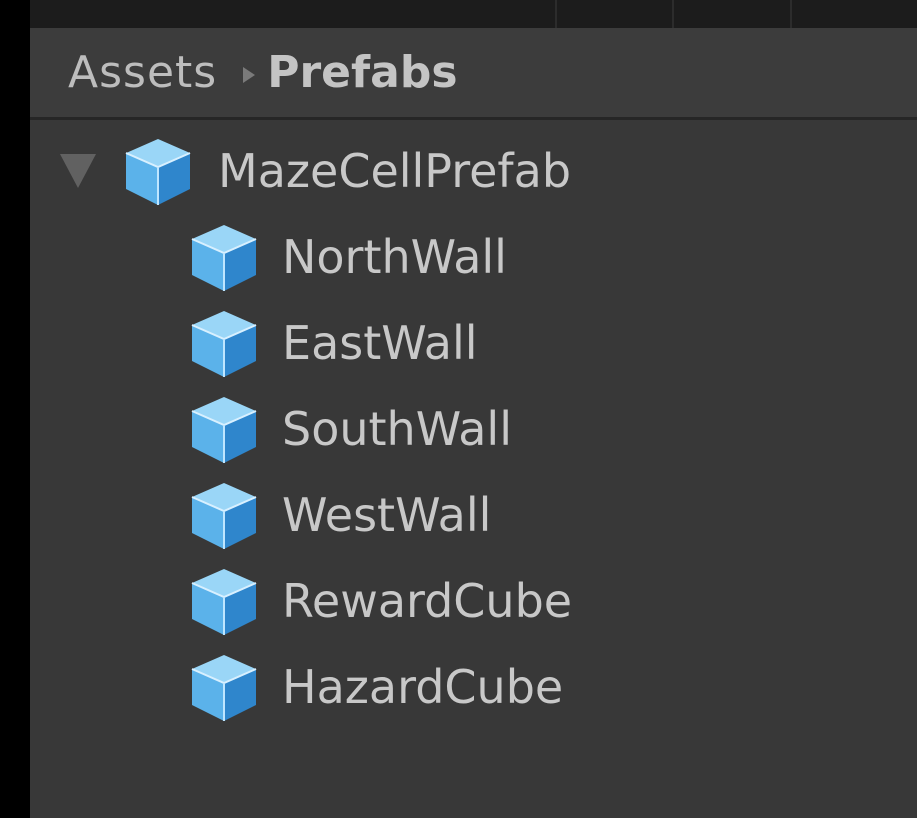 This screenshot has height=818, width=917. Describe the element at coordinates (394, 257) in the screenshot. I see `tree-item-label: NorthWall` at that location.